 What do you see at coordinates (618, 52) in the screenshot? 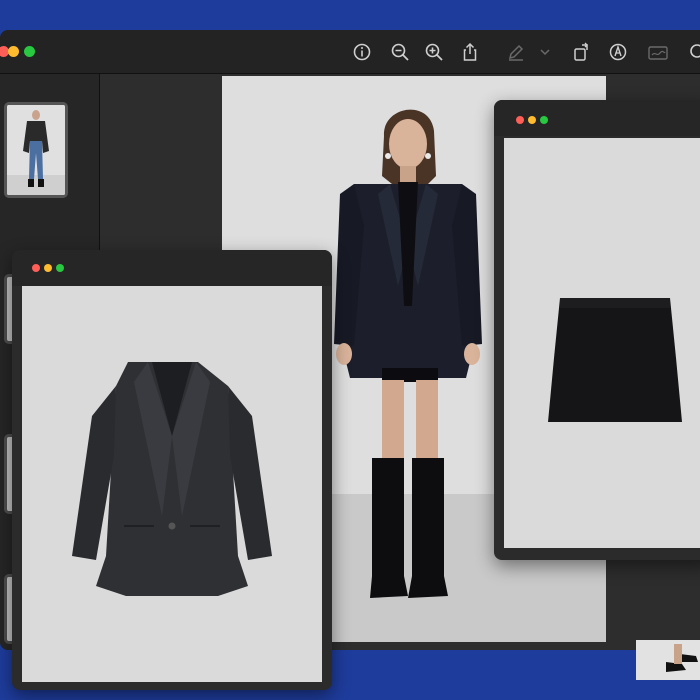
I see `annotate-icon` at bounding box center [618, 52].